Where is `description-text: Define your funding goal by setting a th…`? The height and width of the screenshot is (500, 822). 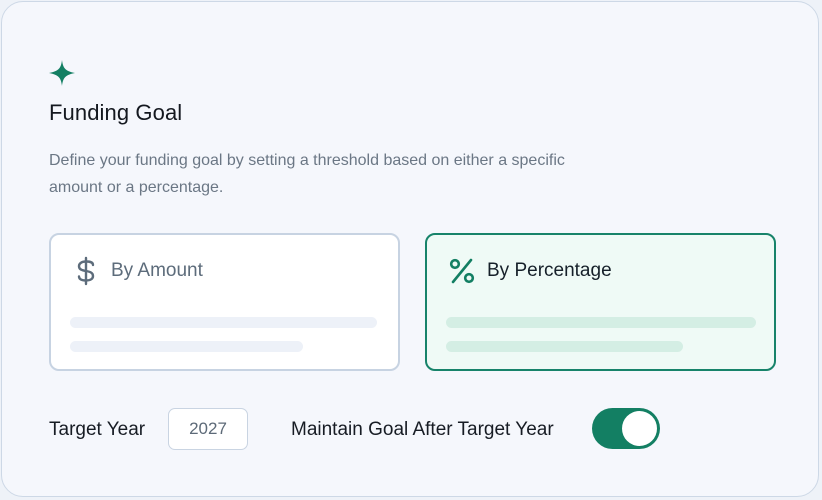 description-text: Define your funding goal by setting a th… is located at coordinates (307, 174).